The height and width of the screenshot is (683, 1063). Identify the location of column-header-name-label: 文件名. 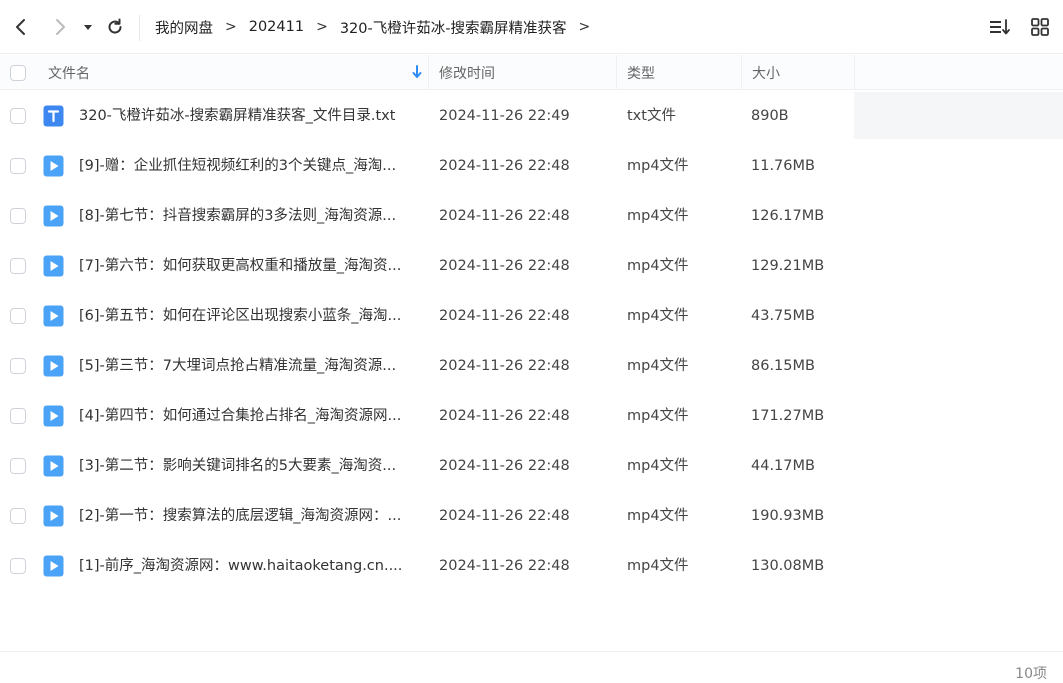
(69, 73).